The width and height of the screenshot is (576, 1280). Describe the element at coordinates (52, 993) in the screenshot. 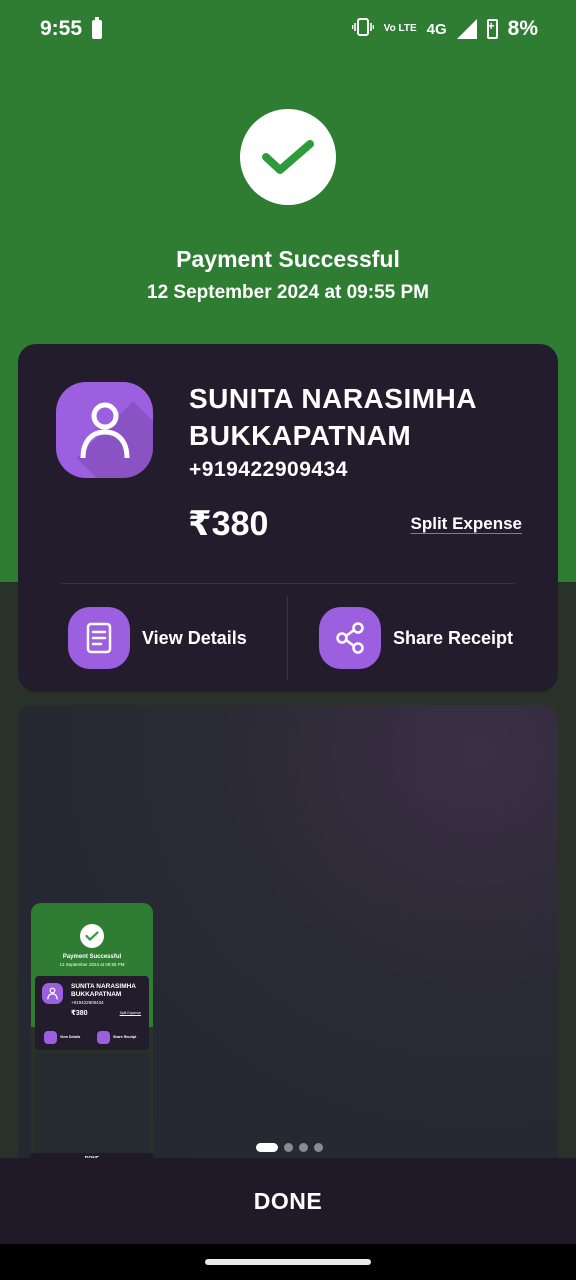

I see `thumbnail-avatar-icon` at that location.